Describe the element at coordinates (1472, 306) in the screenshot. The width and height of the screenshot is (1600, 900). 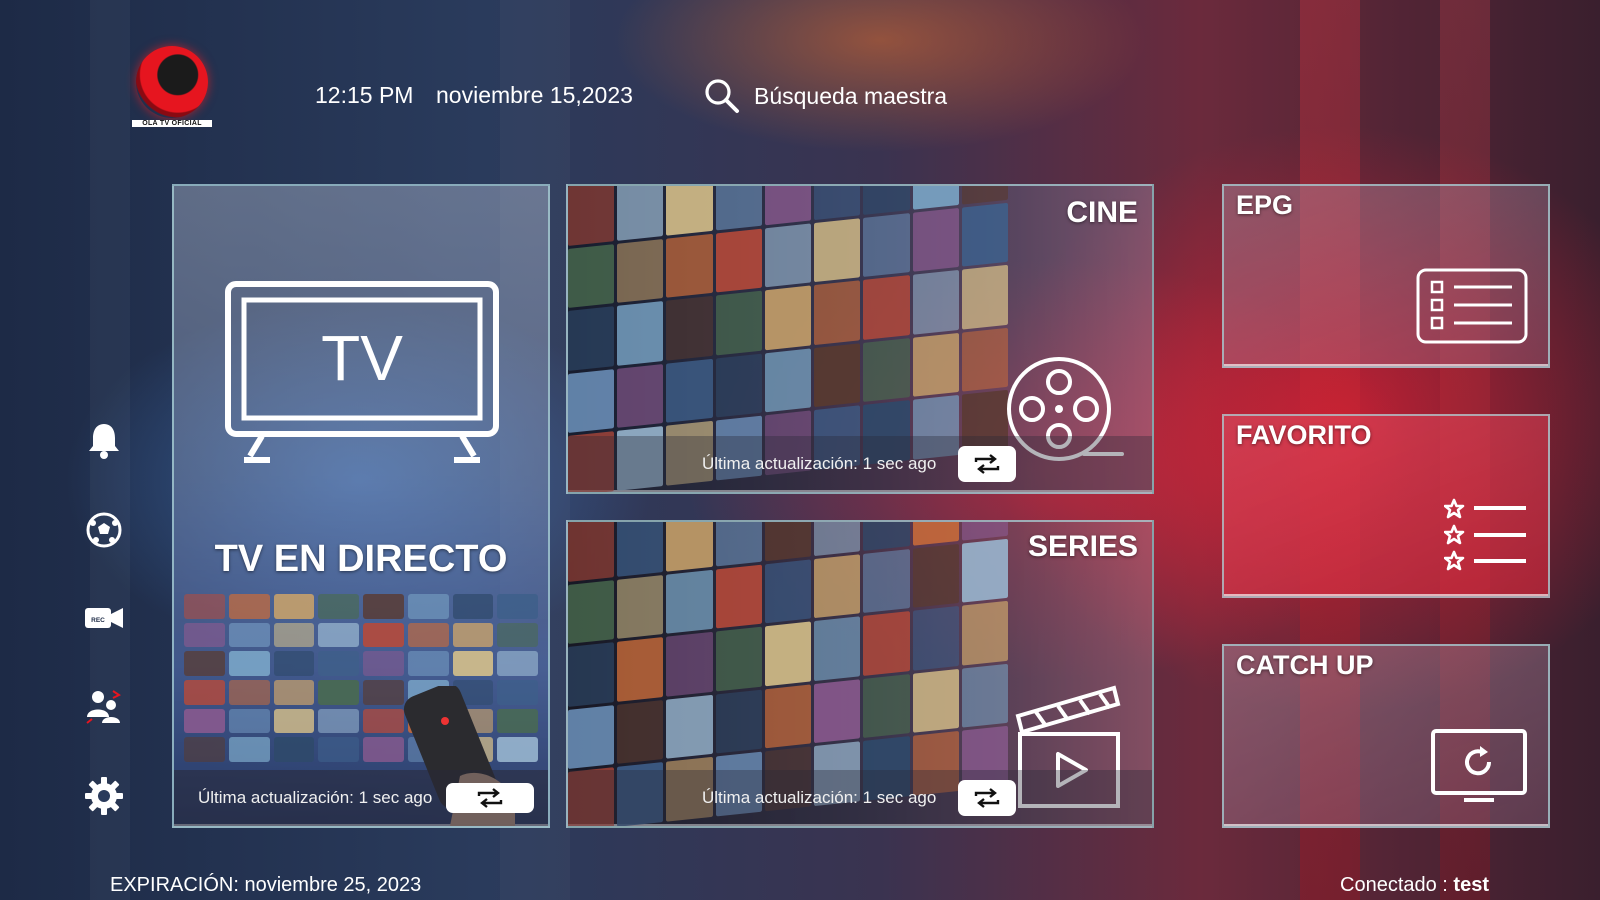
I see `guide-list-icon` at that location.